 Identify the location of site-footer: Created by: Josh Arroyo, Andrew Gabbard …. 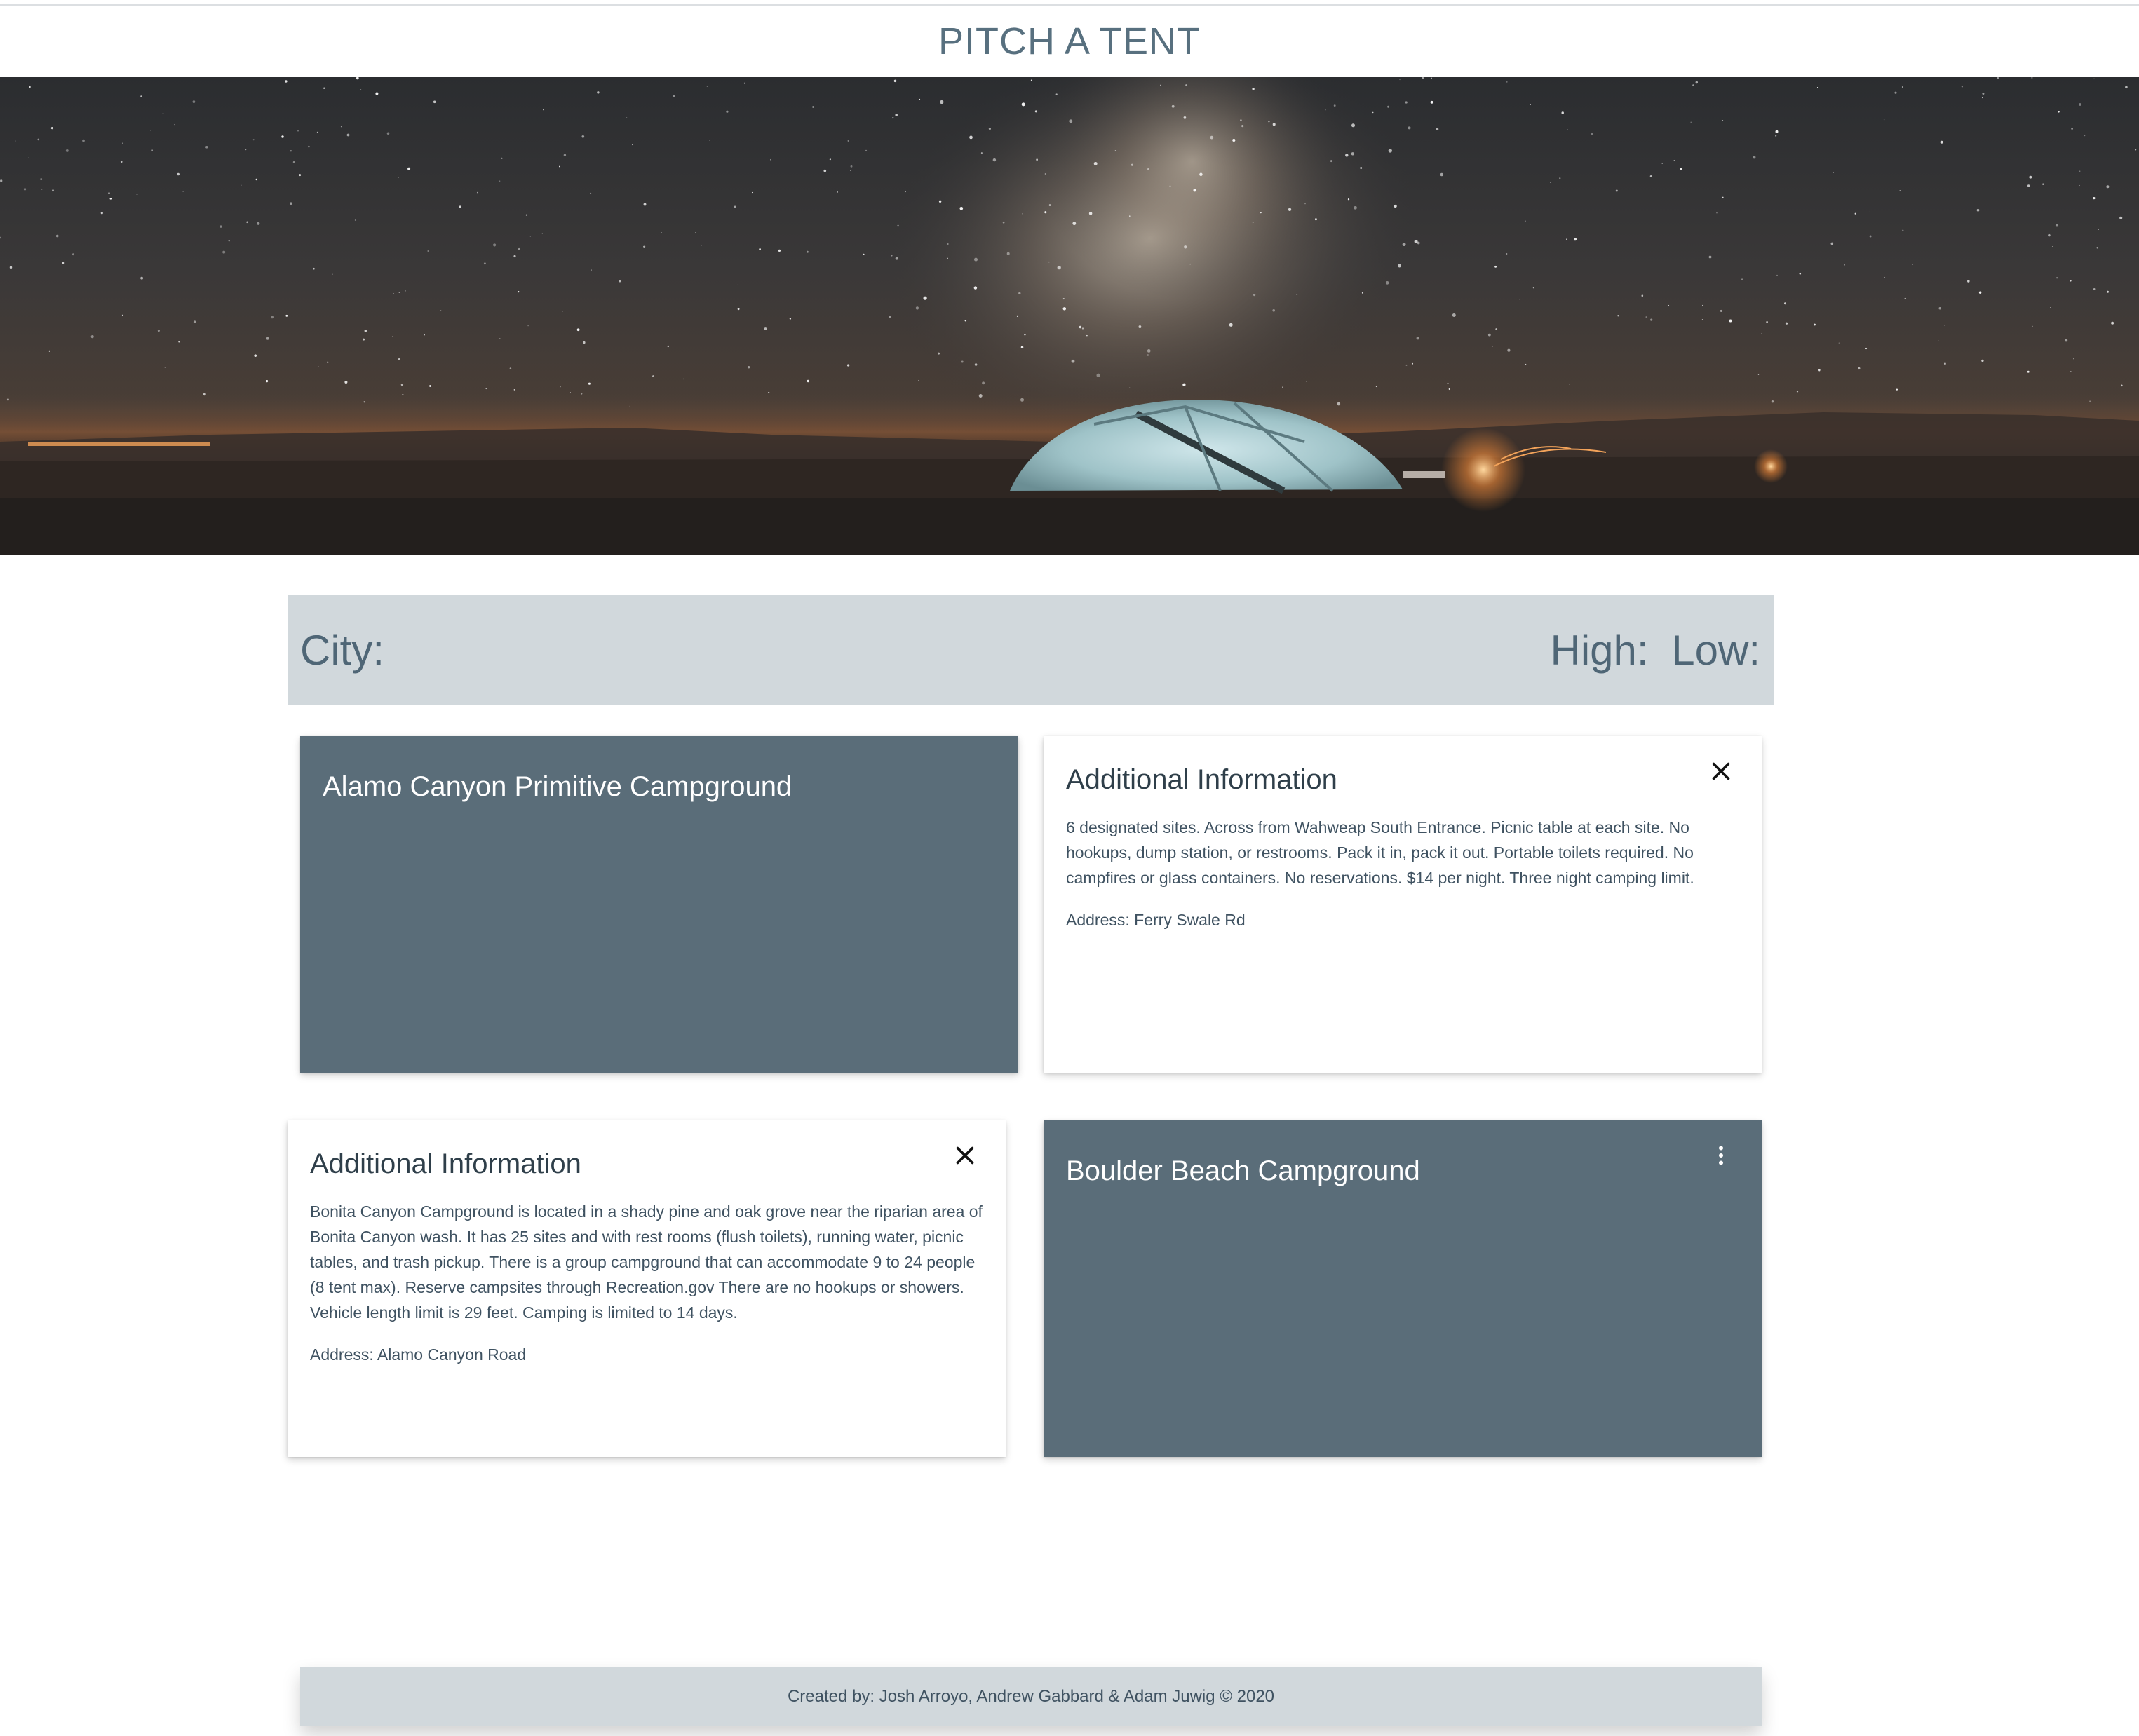
(1031, 1696).